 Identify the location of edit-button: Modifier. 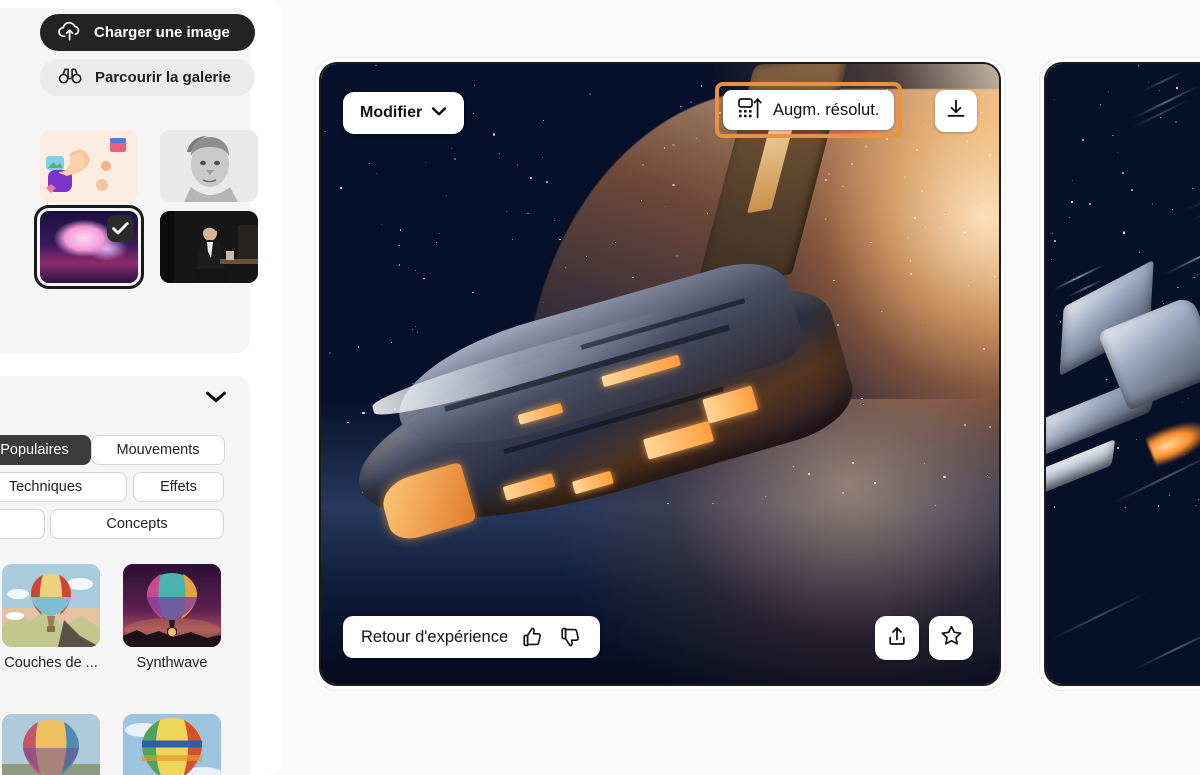
(404, 113).